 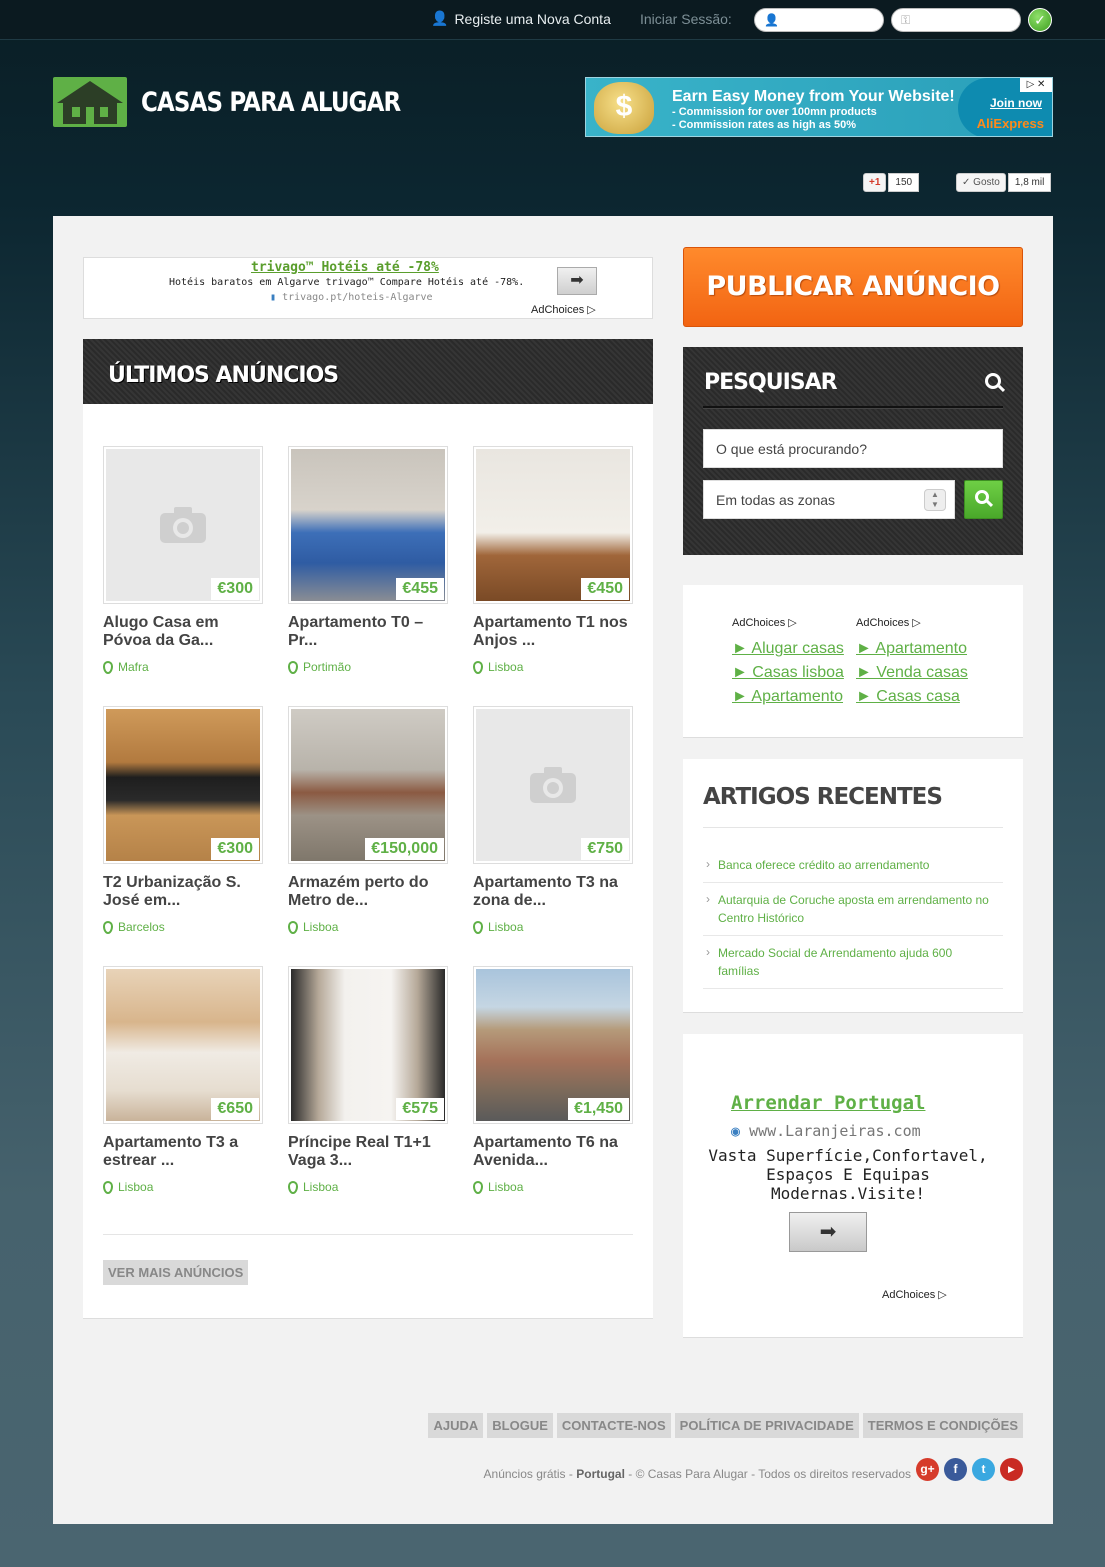 I want to click on listing-card: €650 Apartamento T3 a estrear ... Lisboa, so click(x=183, y=1080).